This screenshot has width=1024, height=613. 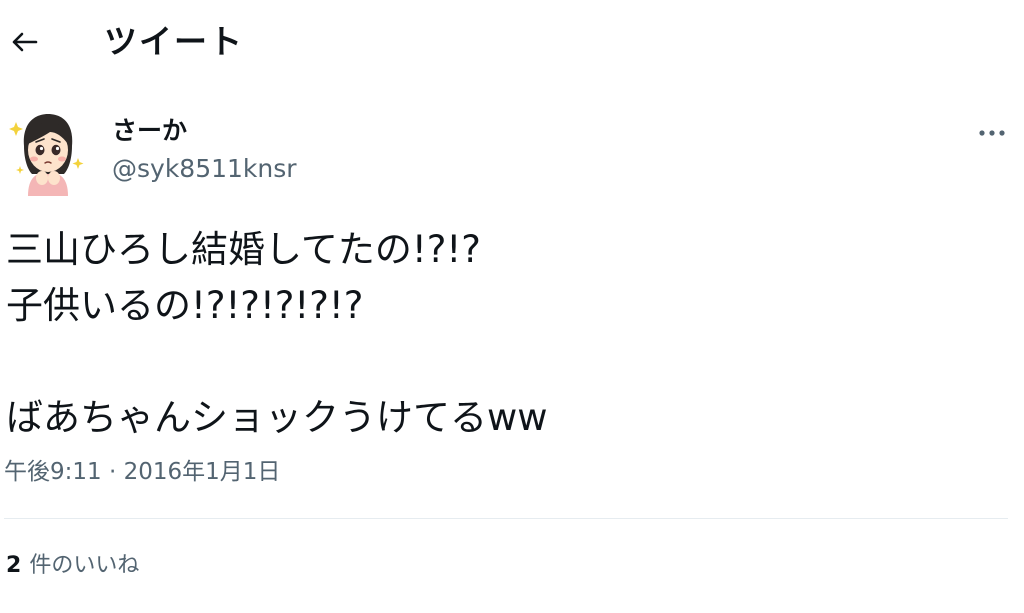 I want to click on likes-label: 件のいいね, so click(x=84, y=565).